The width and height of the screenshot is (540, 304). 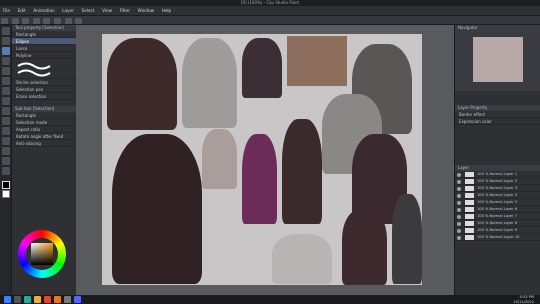 I want to click on border-effect-row: Border effect, so click(x=497, y=114).